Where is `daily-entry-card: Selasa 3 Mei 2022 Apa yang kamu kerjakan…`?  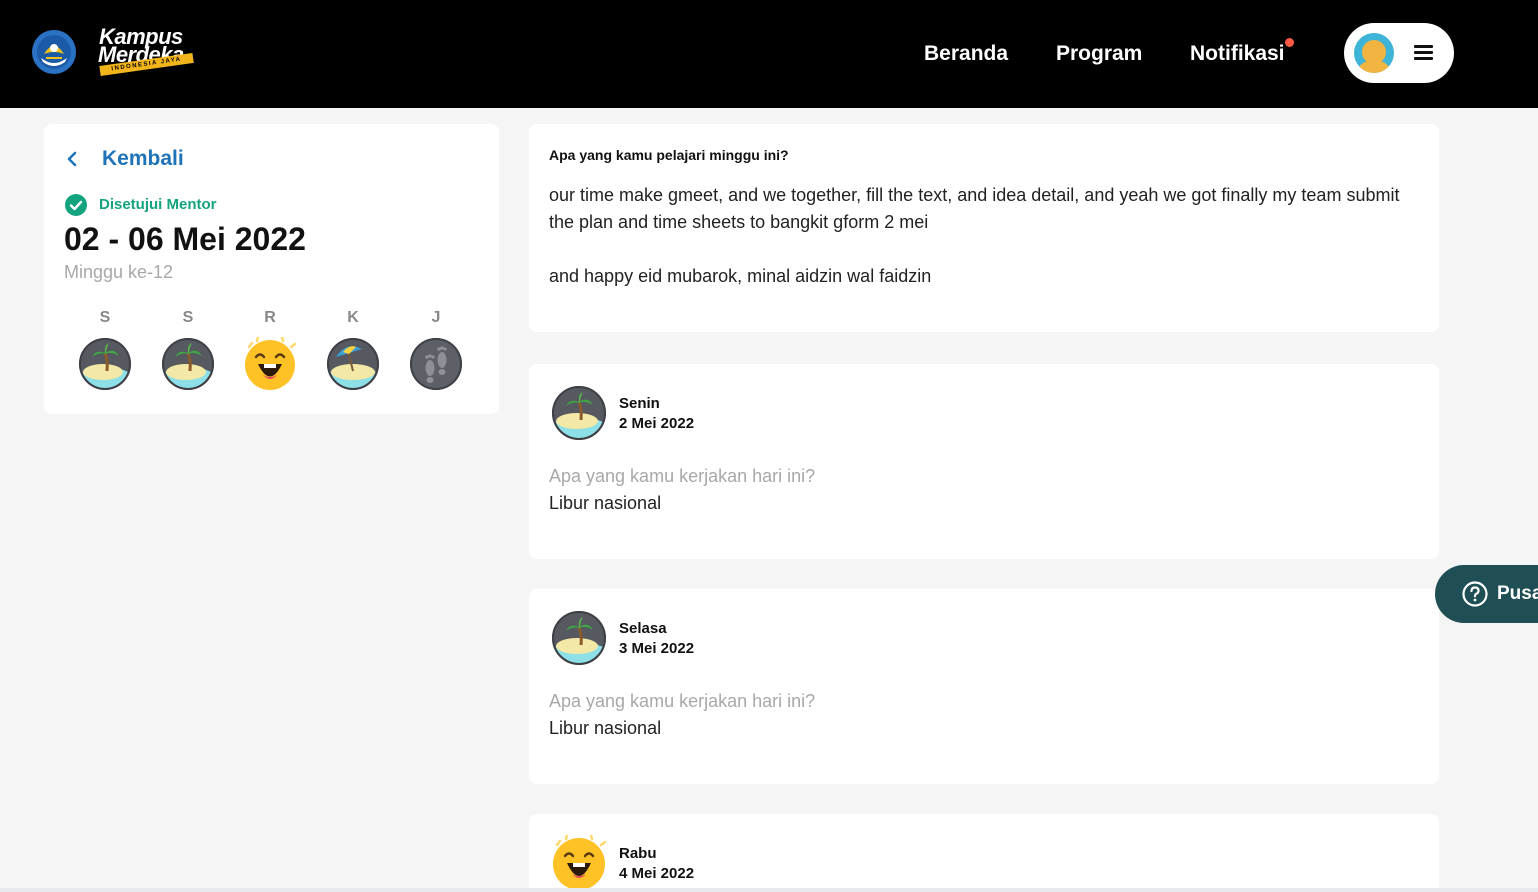
daily-entry-card: Selasa 3 Mei 2022 Apa yang kamu kerjakan… is located at coordinates (984, 686).